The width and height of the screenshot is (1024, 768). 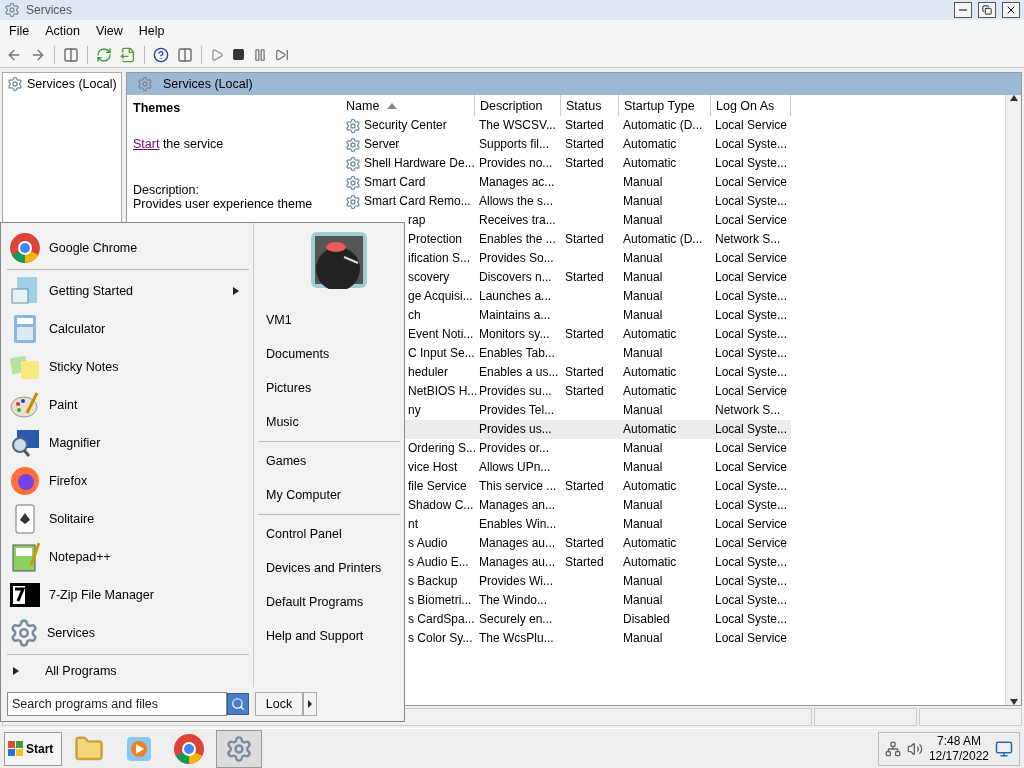 What do you see at coordinates (329, 320) in the screenshot?
I see `menu-link: VM1` at bounding box center [329, 320].